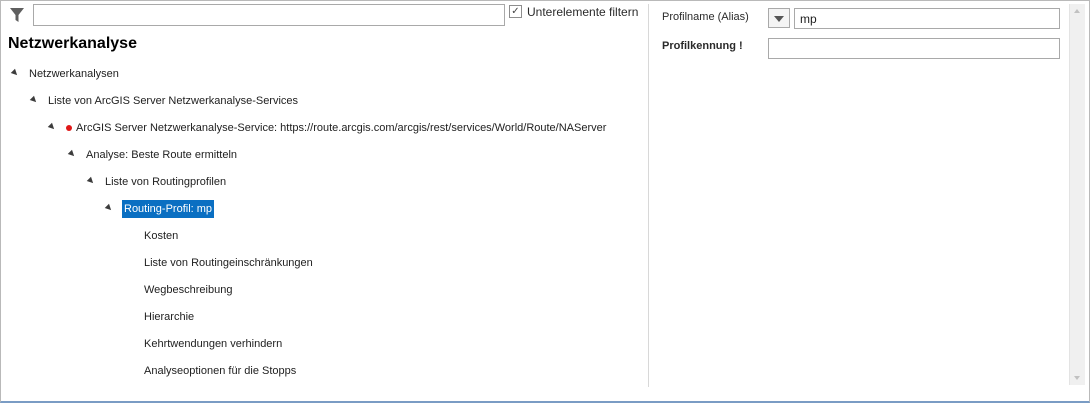 This screenshot has width=1090, height=403. Describe the element at coordinates (72, 43) in the screenshot. I see `panel-title: Netzwerkanalyse` at that location.